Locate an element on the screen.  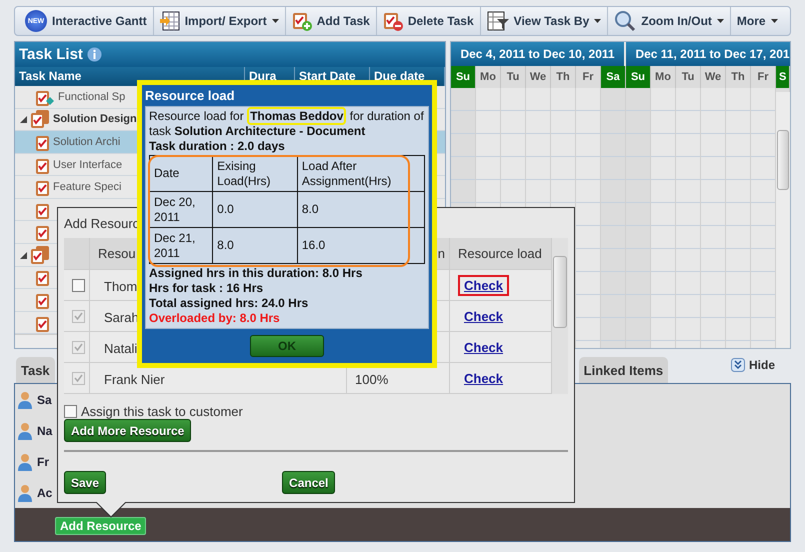
delete-task-icon is located at coordinates (392, 21).